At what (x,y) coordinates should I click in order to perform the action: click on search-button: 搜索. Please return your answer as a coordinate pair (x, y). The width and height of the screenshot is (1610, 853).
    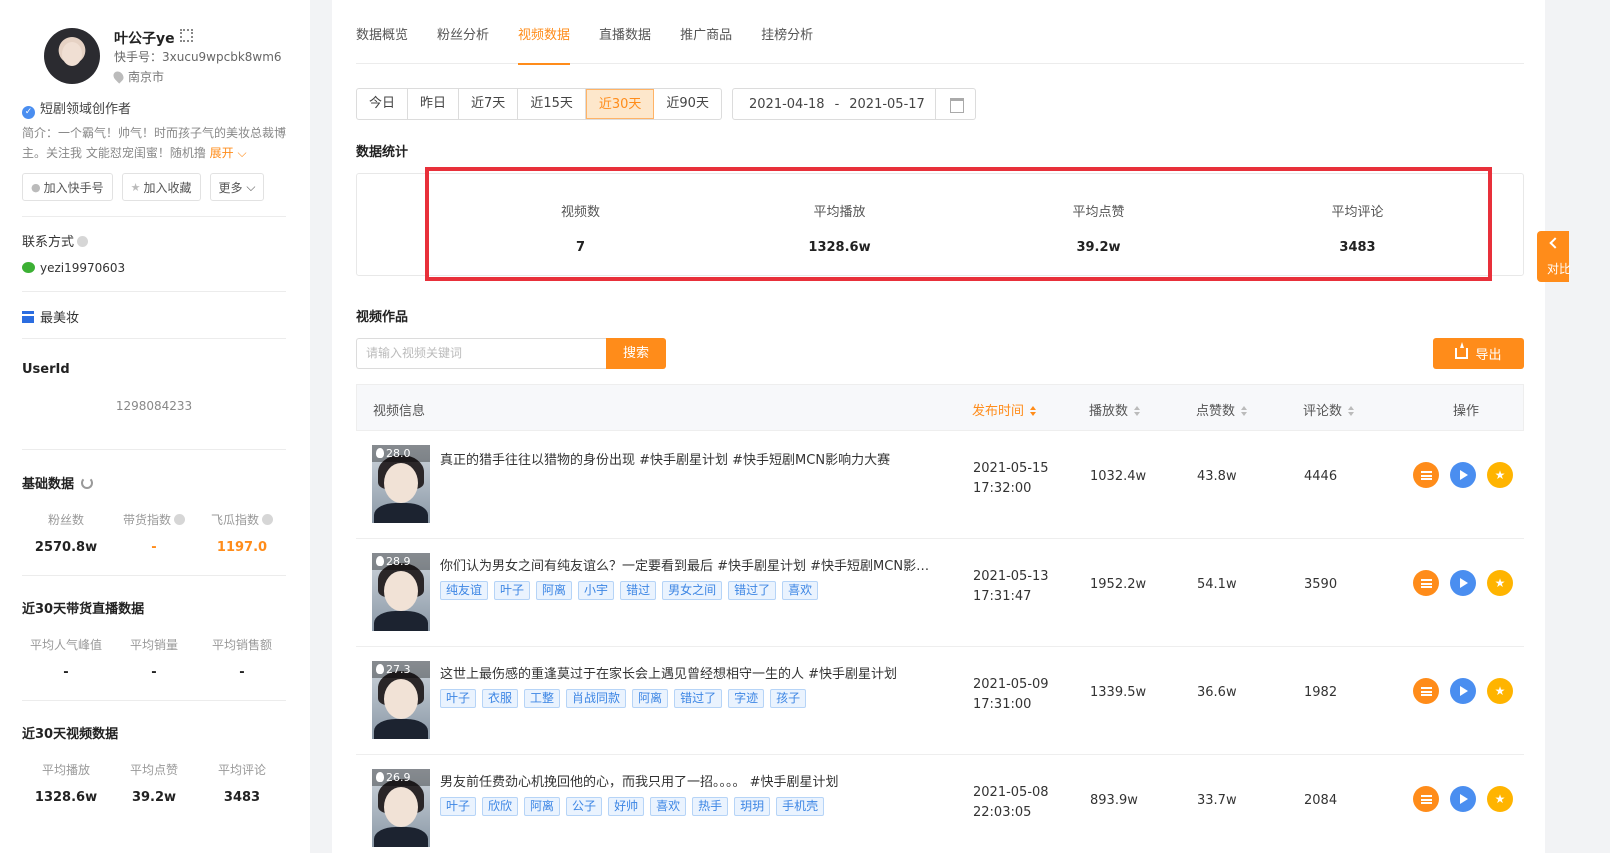
    Looking at the image, I should click on (636, 353).